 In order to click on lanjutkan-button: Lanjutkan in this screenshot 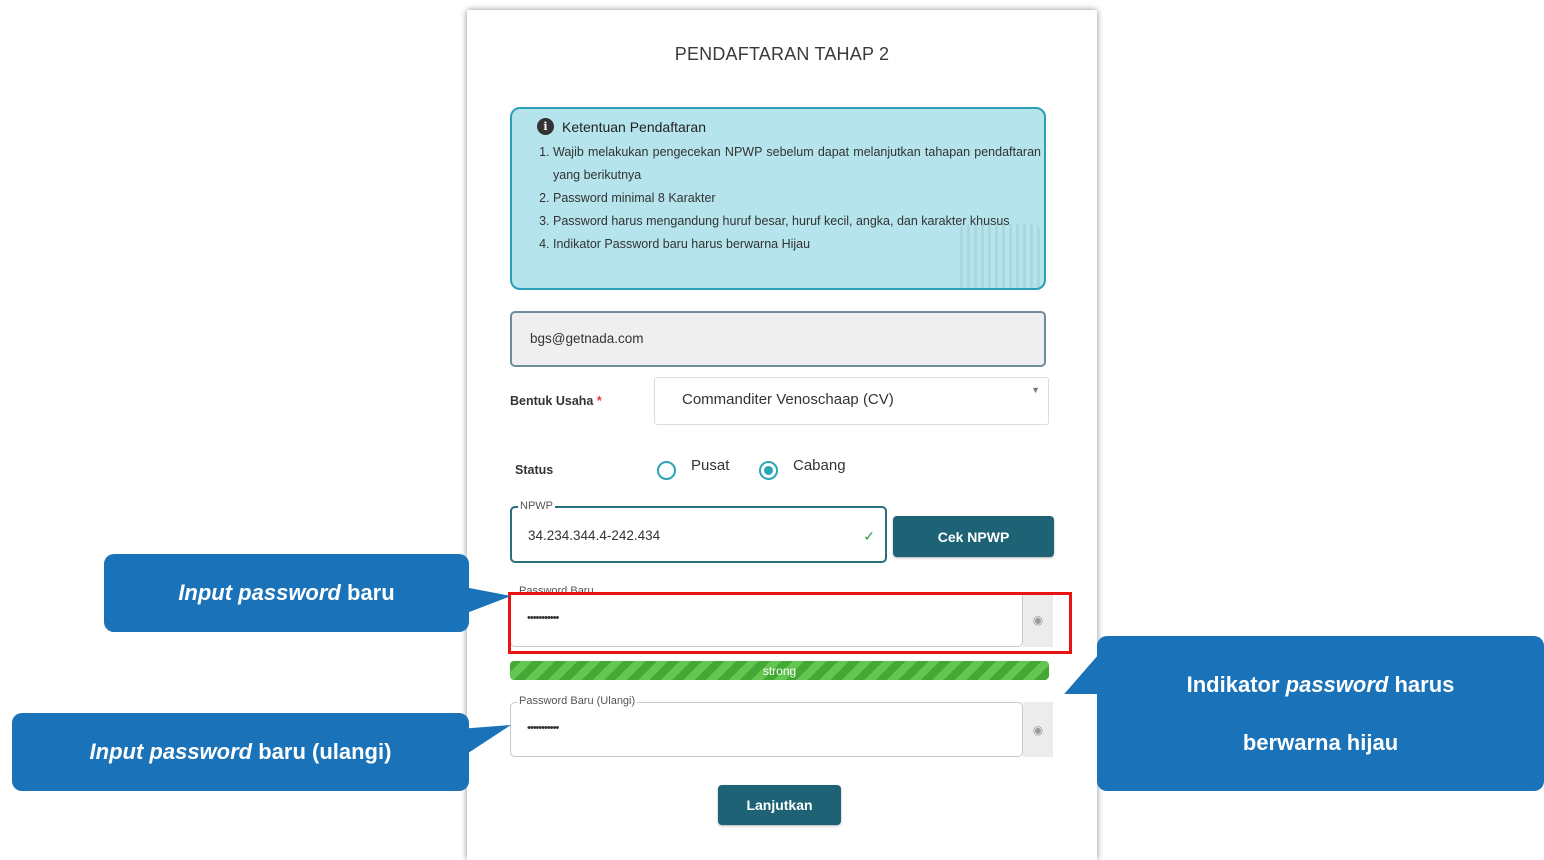, I will do `click(779, 805)`.